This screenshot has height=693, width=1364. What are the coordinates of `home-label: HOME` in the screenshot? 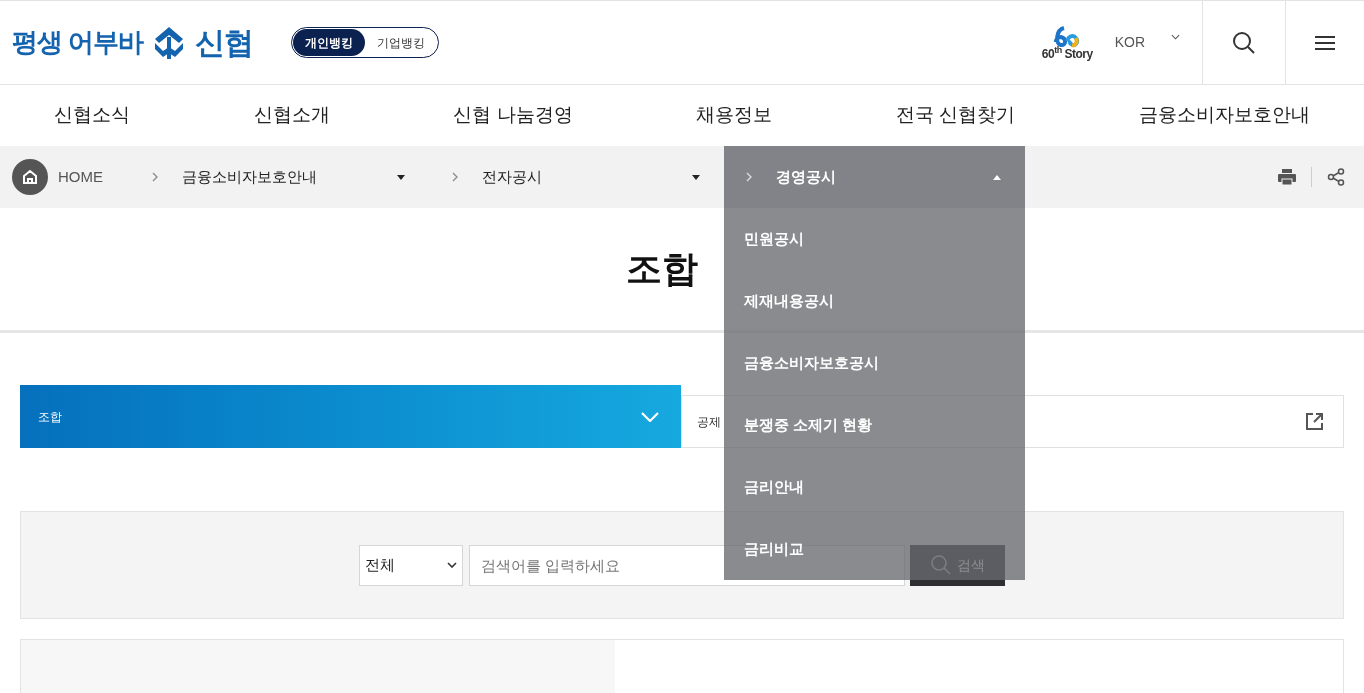 It's located at (80, 176).